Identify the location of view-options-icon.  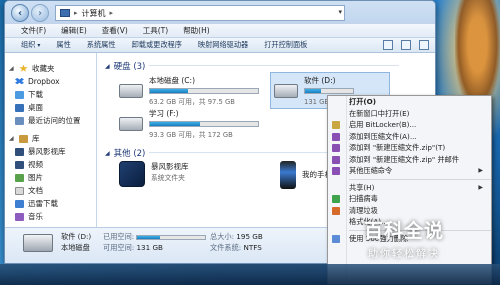
(388, 45).